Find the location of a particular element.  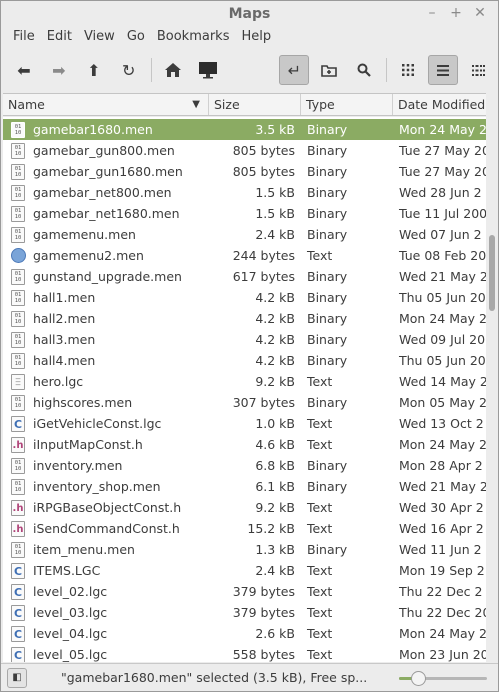

file-row: 01 10 hall4.men 4.2 kB Binary Thu 05 Jun 20 is located at coordinates (244, 360).